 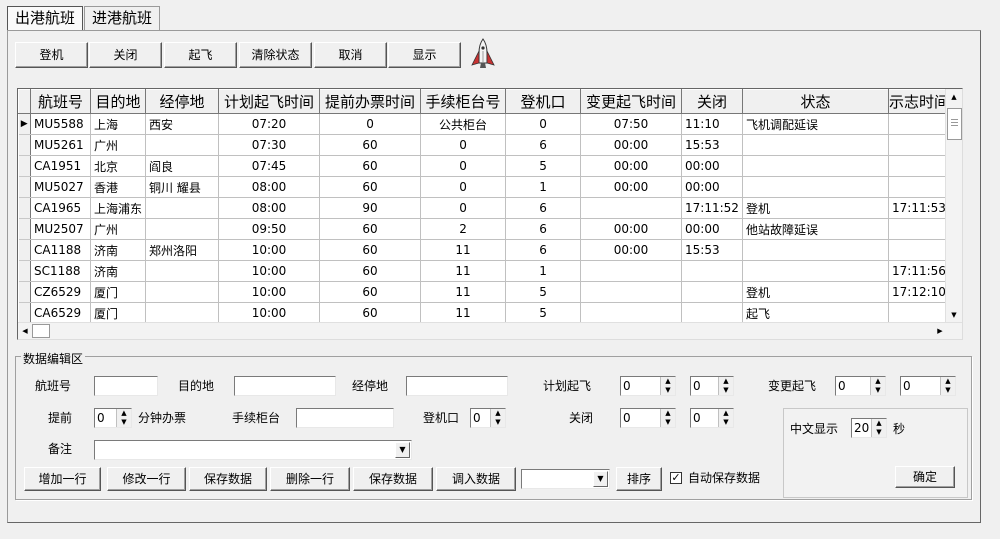 What do you see at coordinates (631, 145) in the screenshot?
I see `table-cell: 00:00` at bounding box center [631, 145].